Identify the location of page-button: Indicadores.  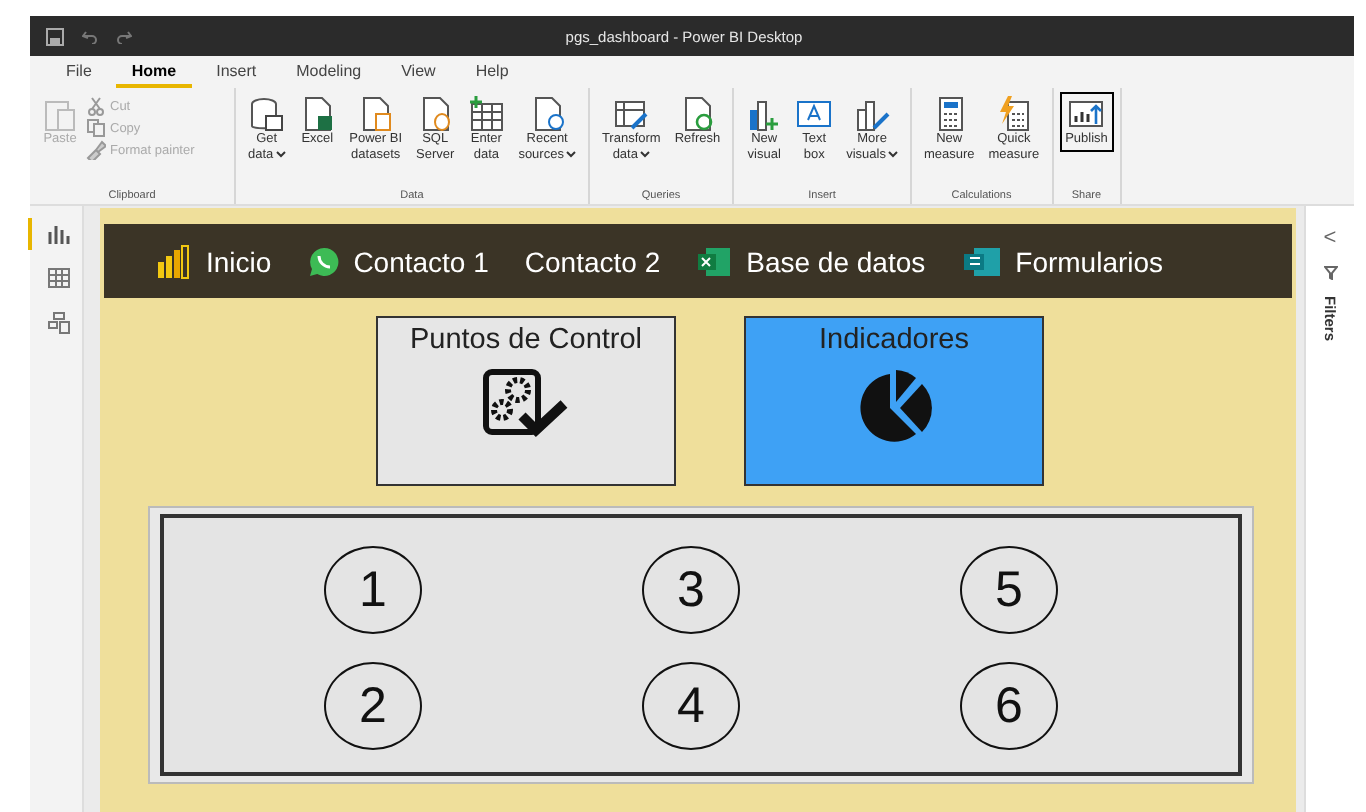
(894, 401).